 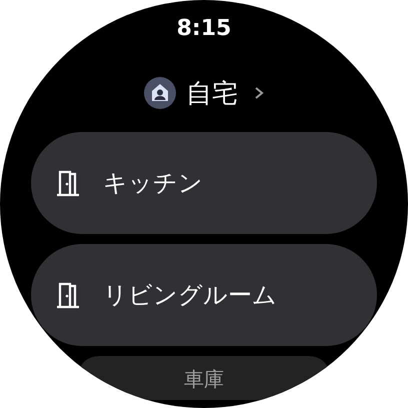 I want to click on home-avatar-icon, so click(x=160, y=93).